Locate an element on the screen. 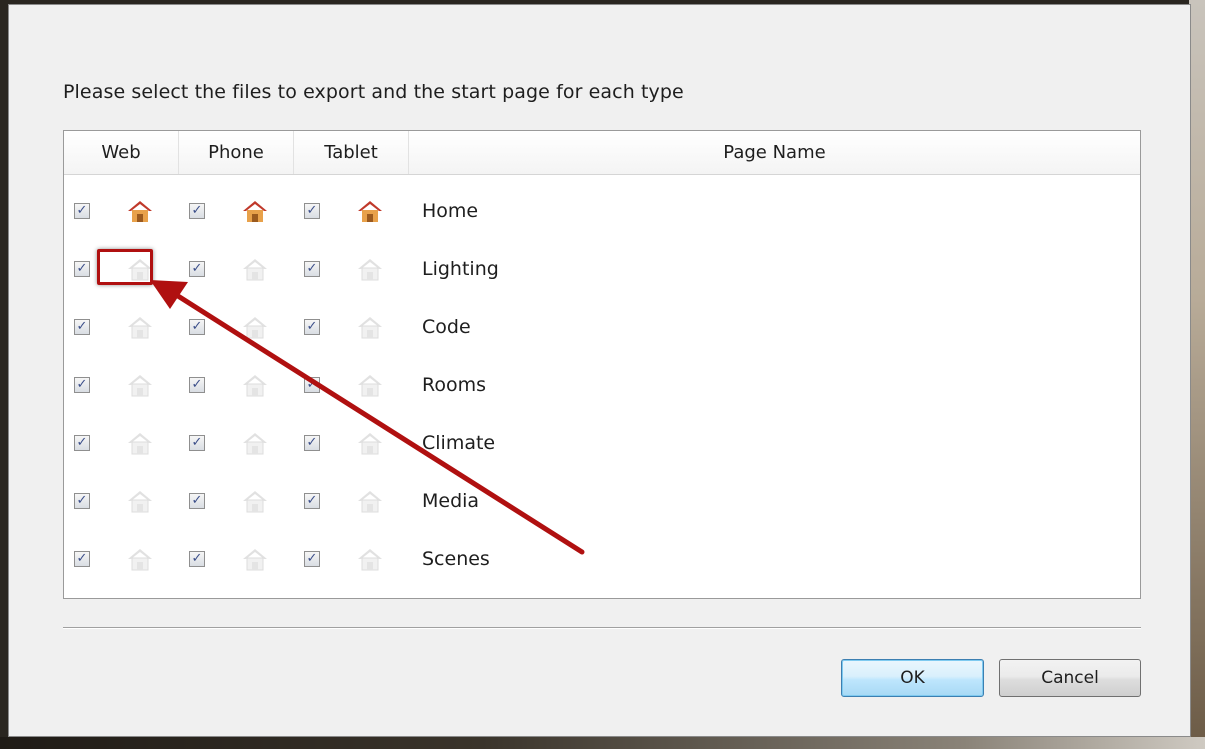 The image size is (1205, 749). column-header-page-name: Page Name is located at coordinates (774, 152).